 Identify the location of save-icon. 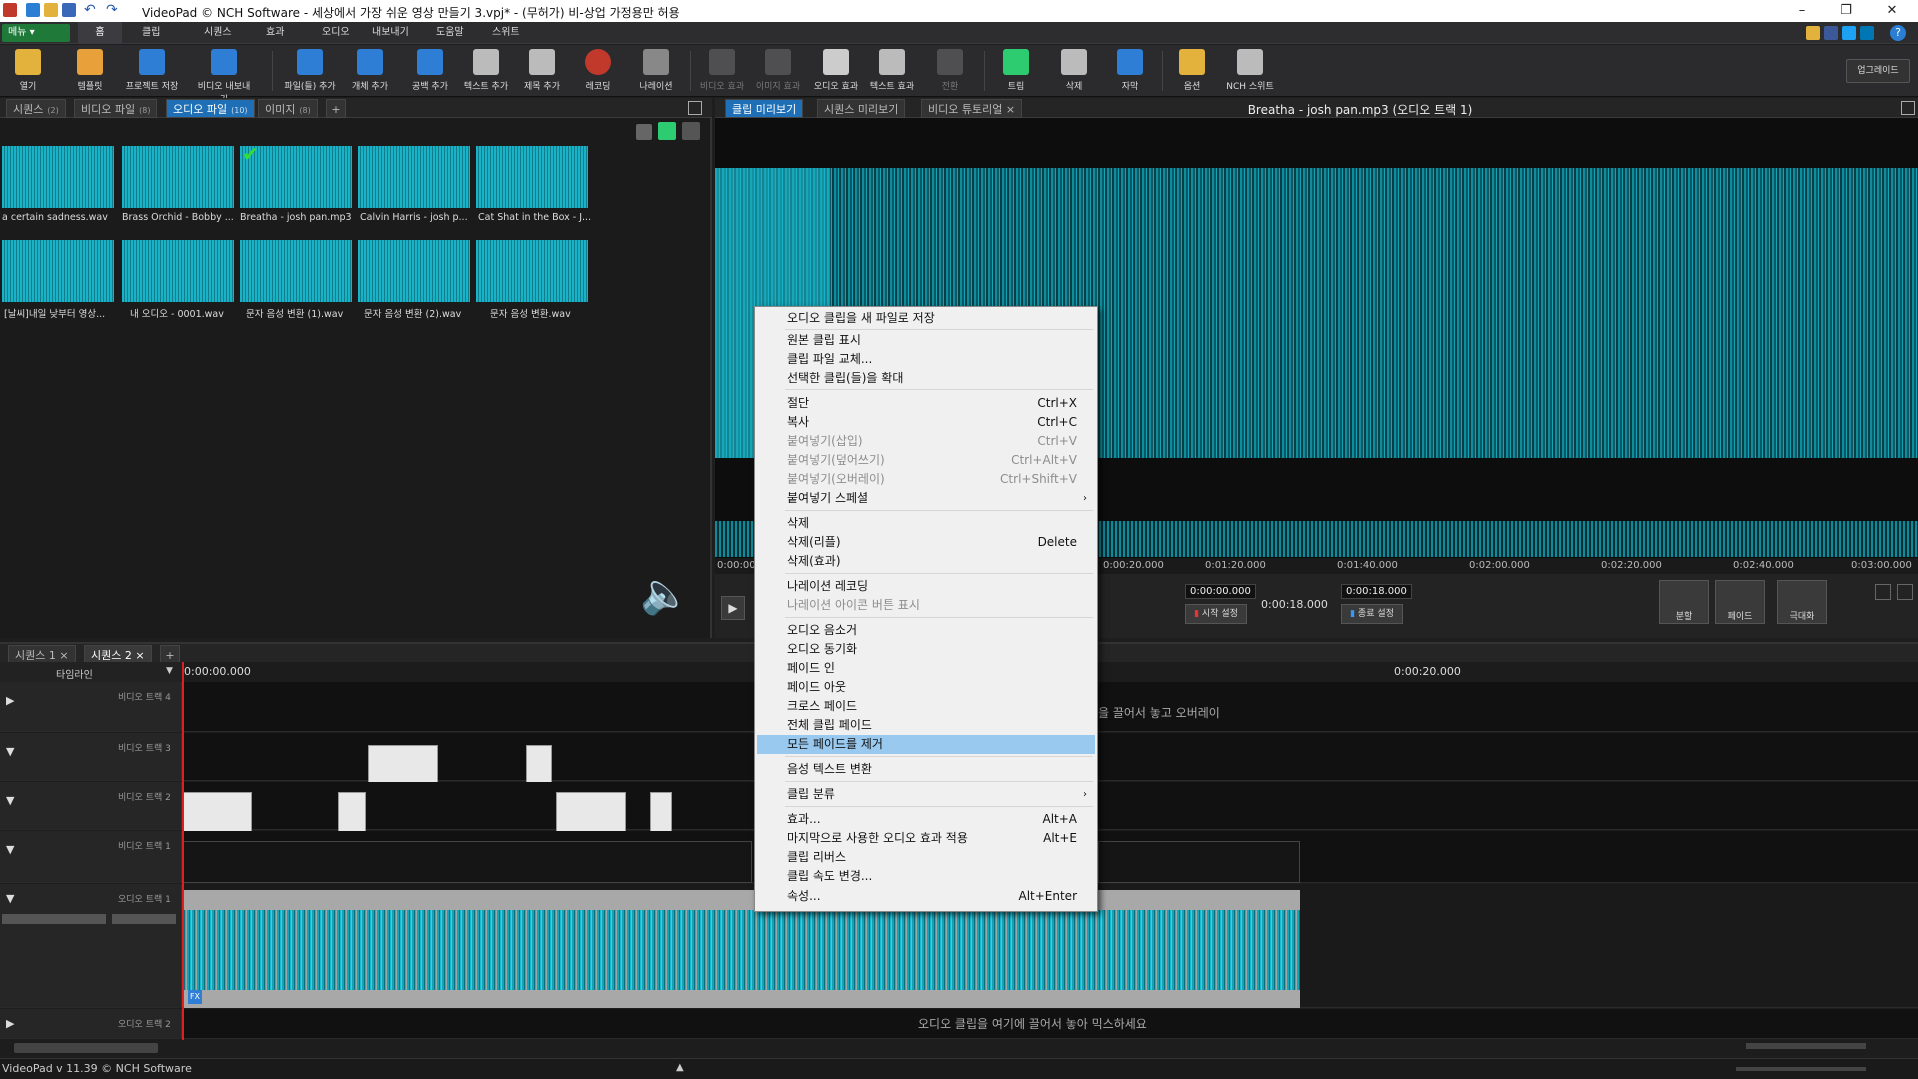
(69, 10).